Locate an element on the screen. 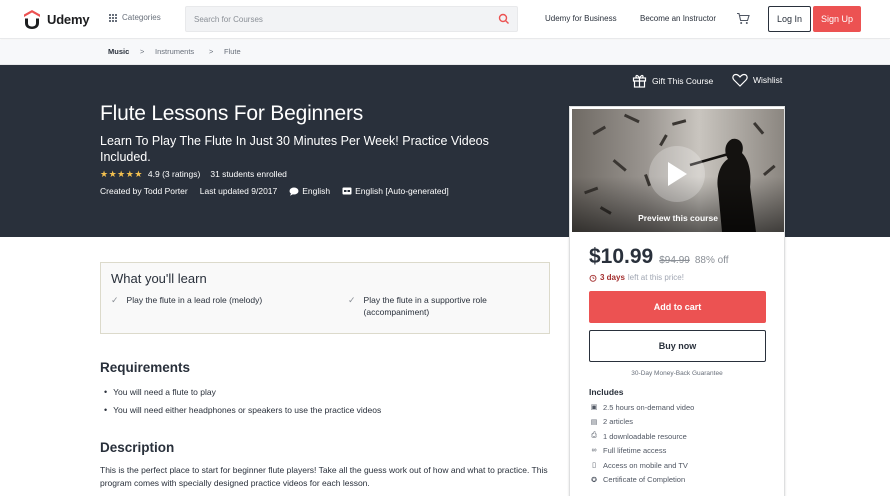 The width and height of the screenshot is (890, 496). language-label: English is located at coordinates (316, 191).